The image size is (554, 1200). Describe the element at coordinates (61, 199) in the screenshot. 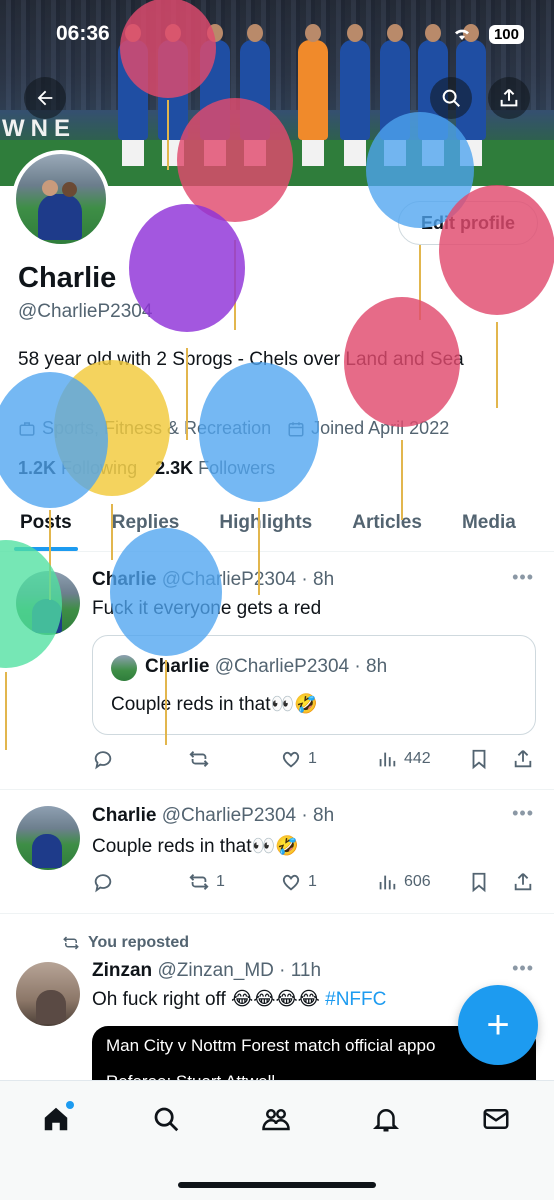

I see `profile-avatar` at that location.